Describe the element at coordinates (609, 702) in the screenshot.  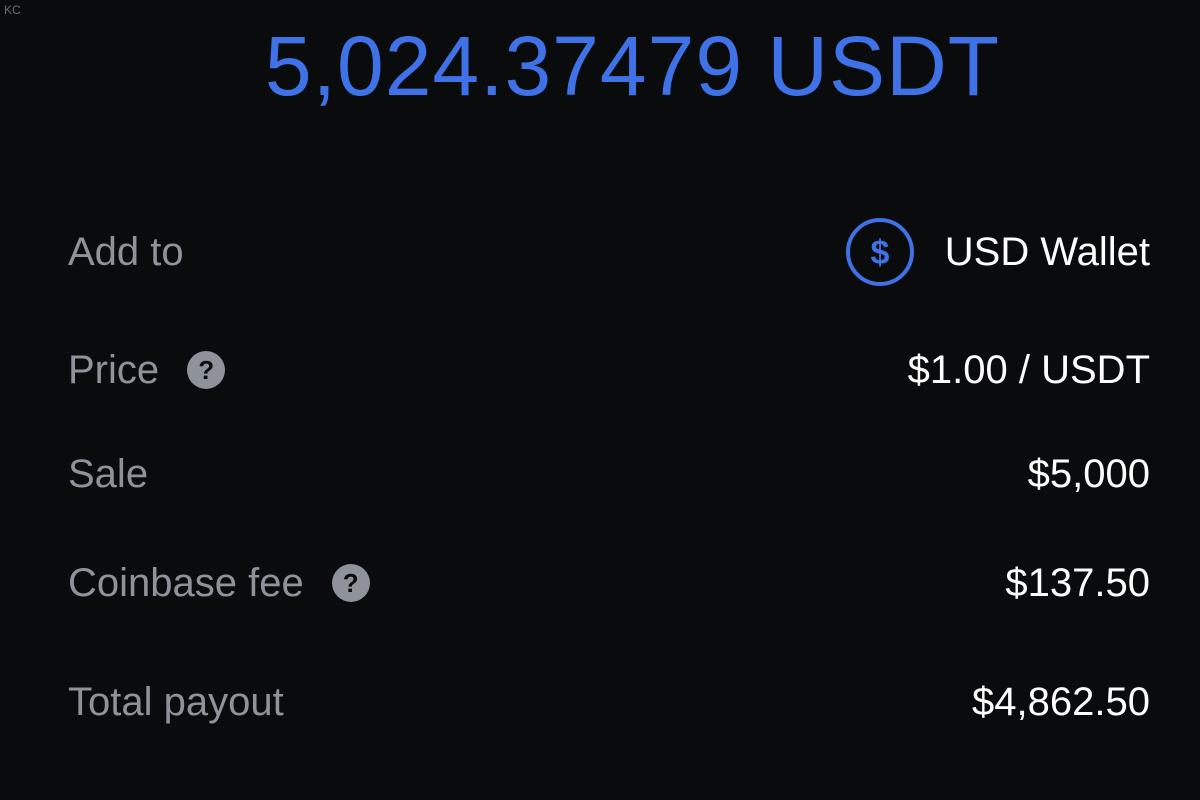
I see `total-payout-row: Total payout $4,862.50` at that location.